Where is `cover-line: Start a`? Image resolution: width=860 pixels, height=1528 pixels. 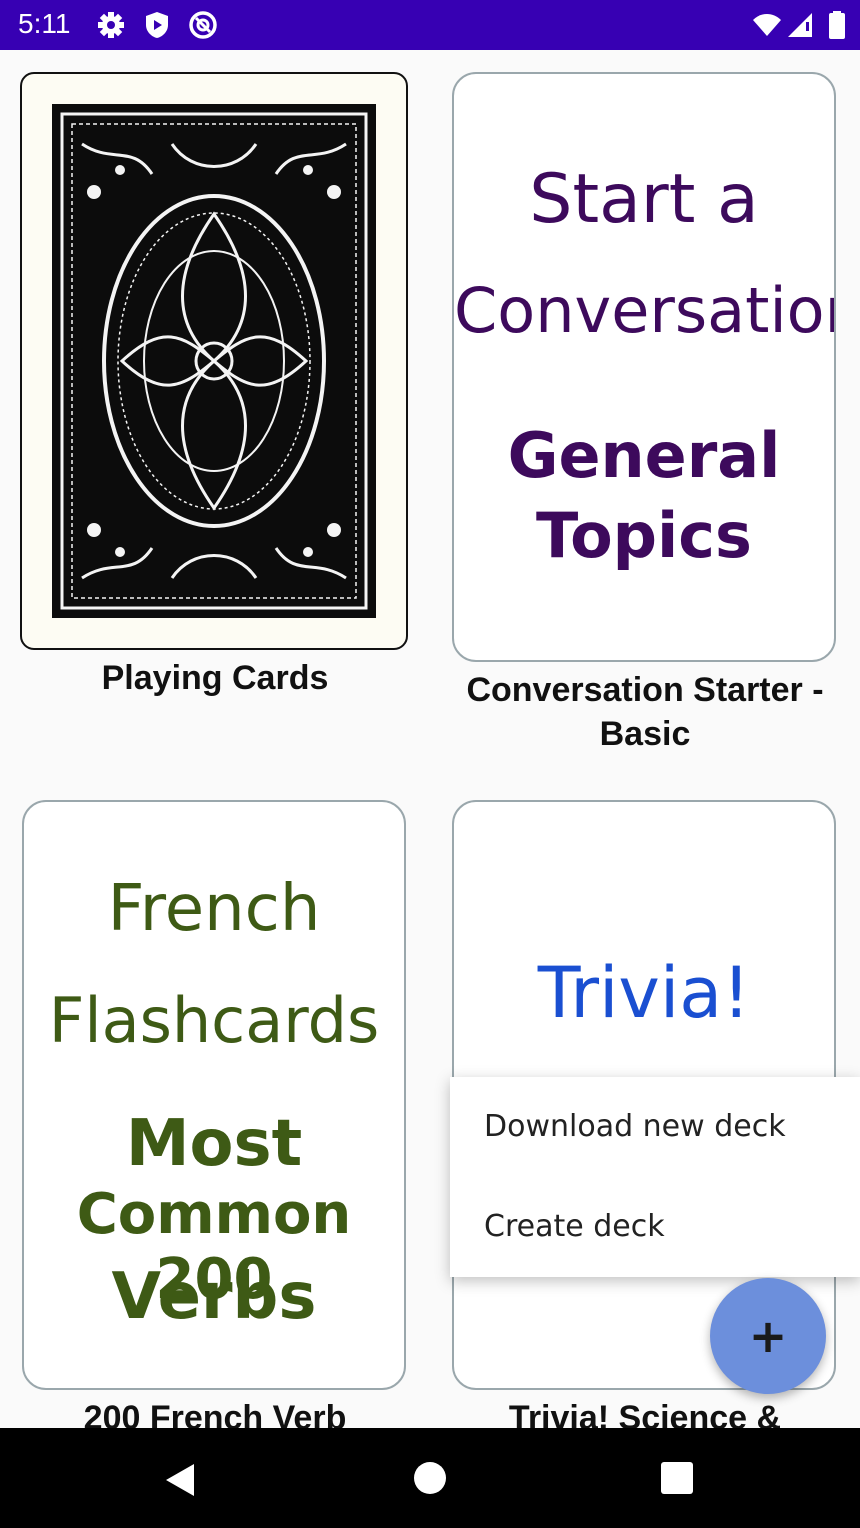 cover-line: Start a is located at coordinates (644, 199).